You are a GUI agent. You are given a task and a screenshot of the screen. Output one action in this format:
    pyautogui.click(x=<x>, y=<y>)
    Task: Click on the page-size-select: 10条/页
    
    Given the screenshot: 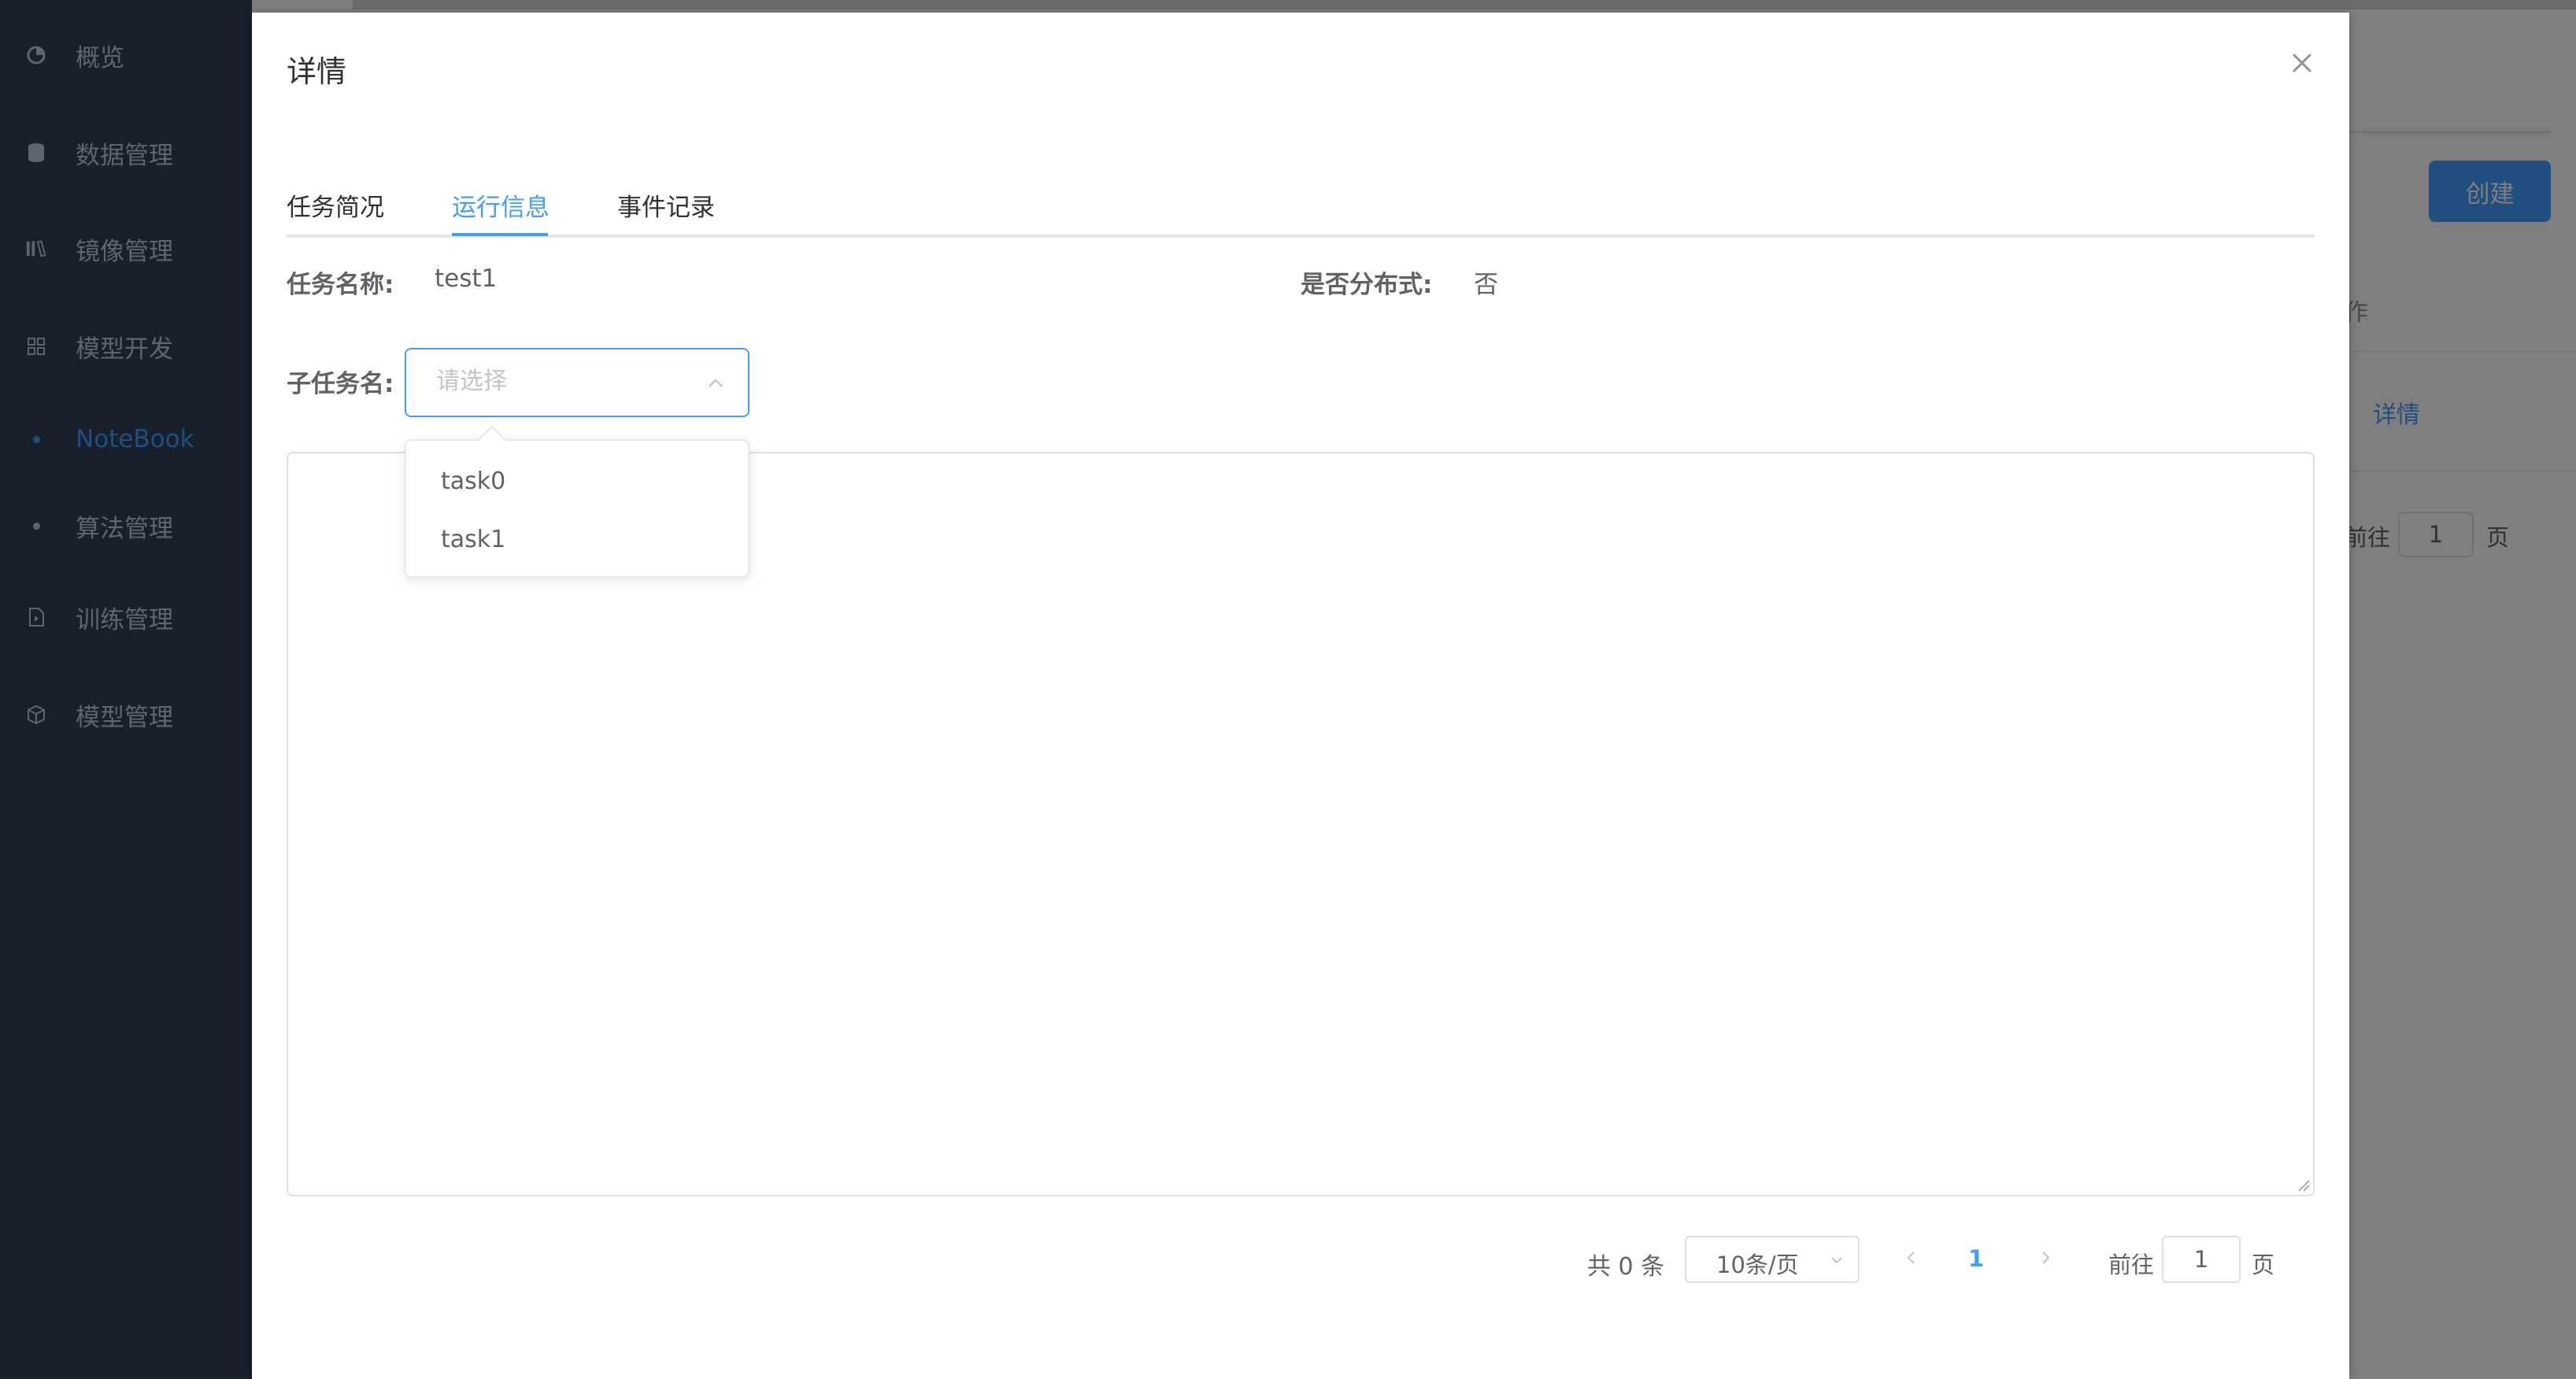 What is the action you would take?
    pyautogui.click(x=1772, y=1259)
    